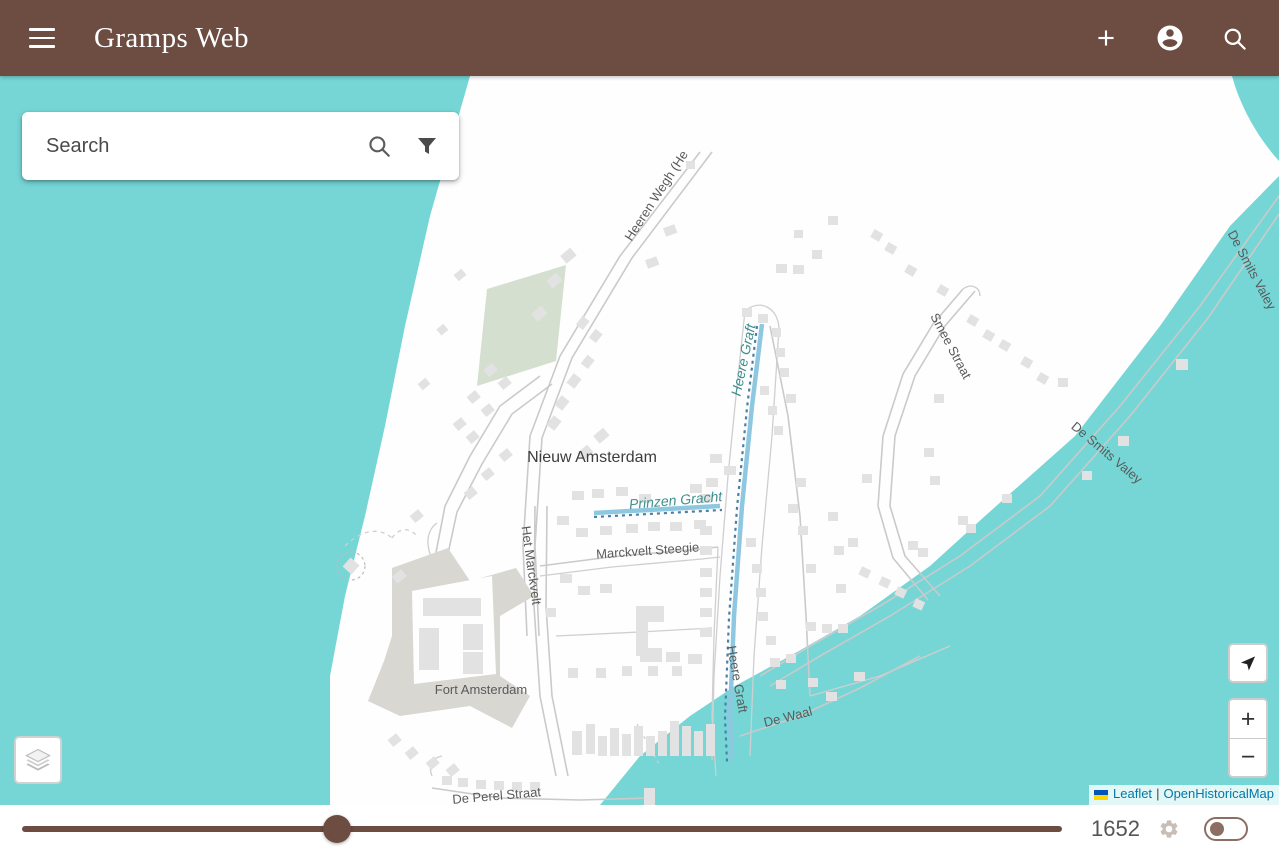 This screenshot has height=853, width=1279. I want to click on map-attribution: Leaflet | OpenHistoricalMap, so click(1184, 795).